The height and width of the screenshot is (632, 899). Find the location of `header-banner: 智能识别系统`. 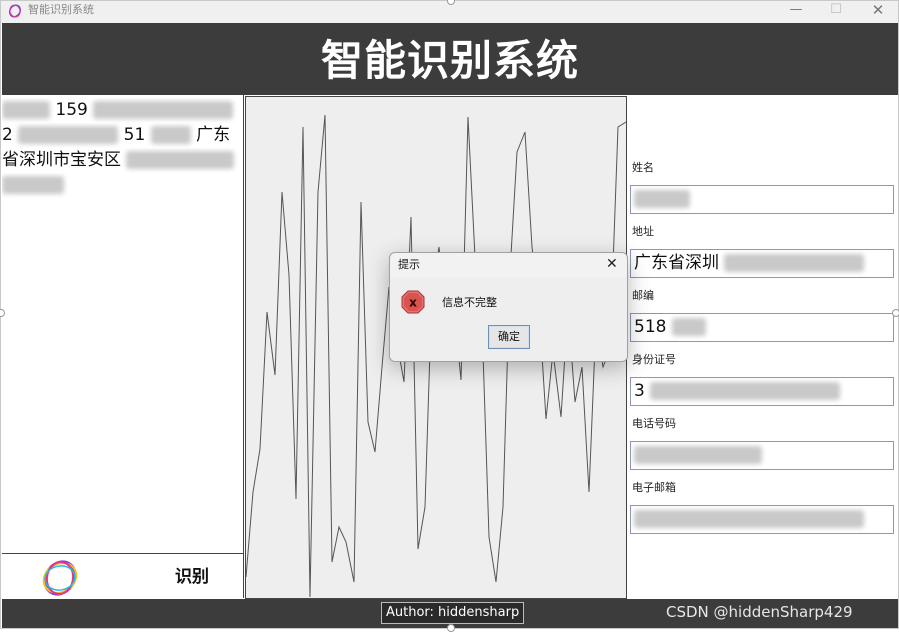

header-banner: 智能识别系统 is located at coordinates (450, 59).